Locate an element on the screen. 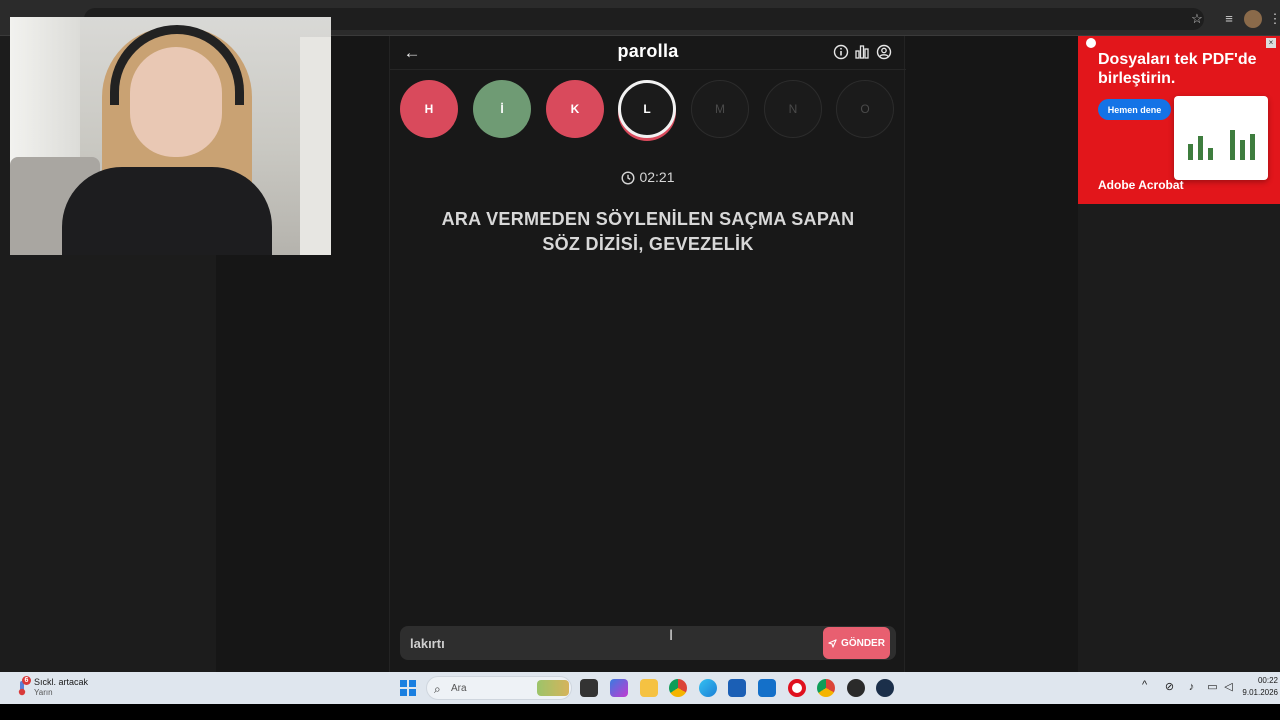 This screenshot has width=1280, height=720. network-off-icon: ⊘ is located at coordinates (1169, 687).